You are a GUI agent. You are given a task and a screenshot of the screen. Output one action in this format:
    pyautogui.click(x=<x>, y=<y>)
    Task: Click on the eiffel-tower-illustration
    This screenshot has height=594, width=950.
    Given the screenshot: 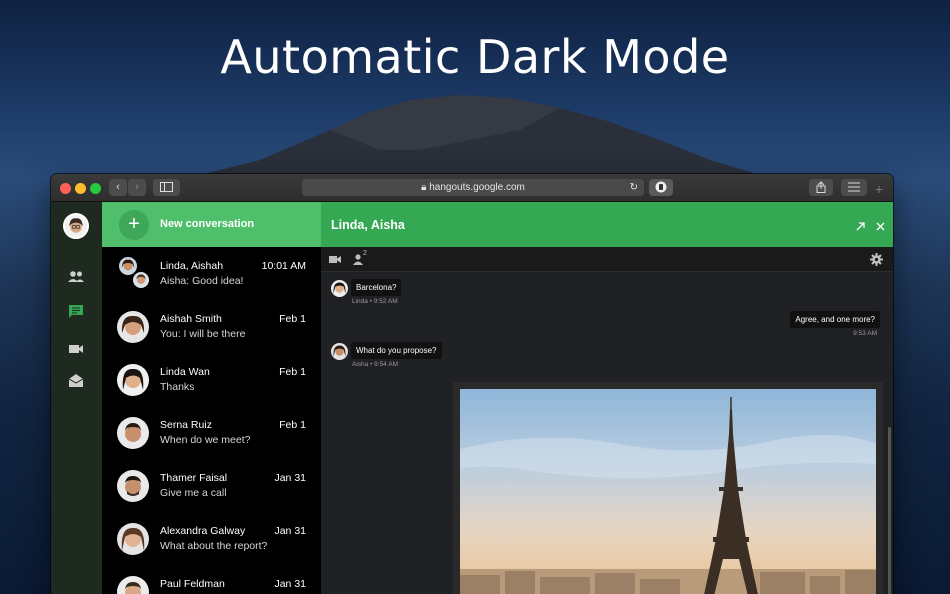 What is the action you would take?
    pyautogui.click(x=668, y=495)
    